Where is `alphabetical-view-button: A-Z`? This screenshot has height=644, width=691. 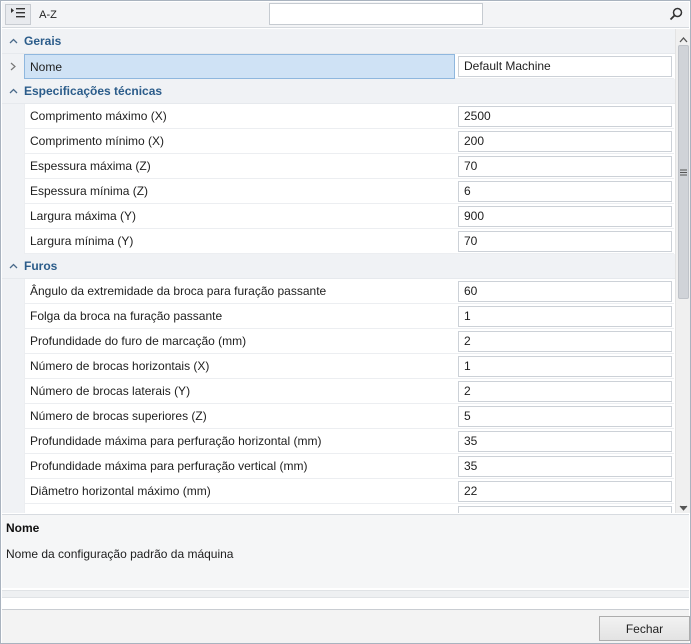
alphabetical-view-button: A-Z is located at coordinates (48, 14).